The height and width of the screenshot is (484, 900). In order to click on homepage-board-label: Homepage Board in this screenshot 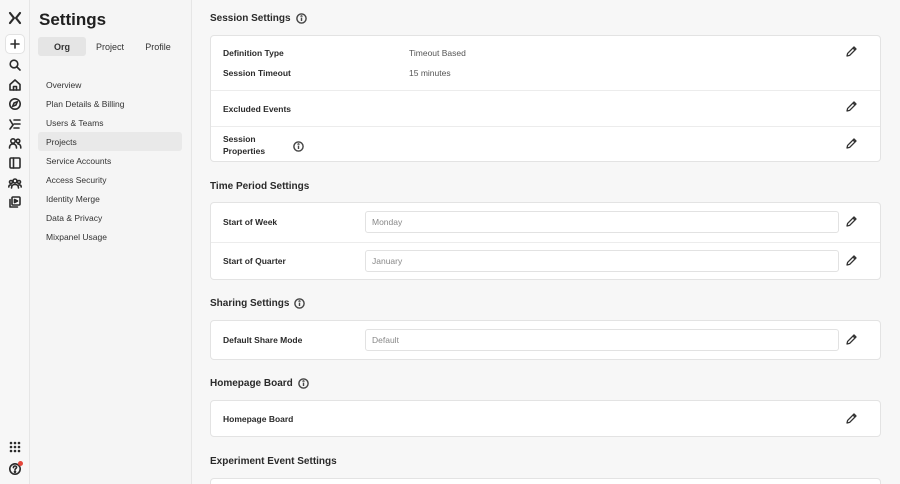, I will do `click(258, 419)`.